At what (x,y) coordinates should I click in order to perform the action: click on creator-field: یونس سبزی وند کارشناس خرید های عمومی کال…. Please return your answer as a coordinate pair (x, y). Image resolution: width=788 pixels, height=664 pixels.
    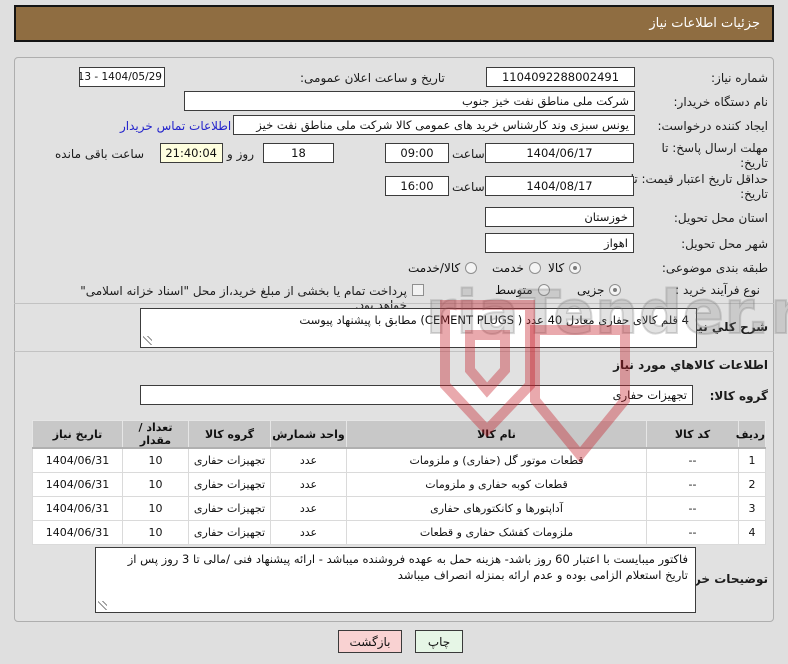
    Looking at the image, I should click on (434, 125).